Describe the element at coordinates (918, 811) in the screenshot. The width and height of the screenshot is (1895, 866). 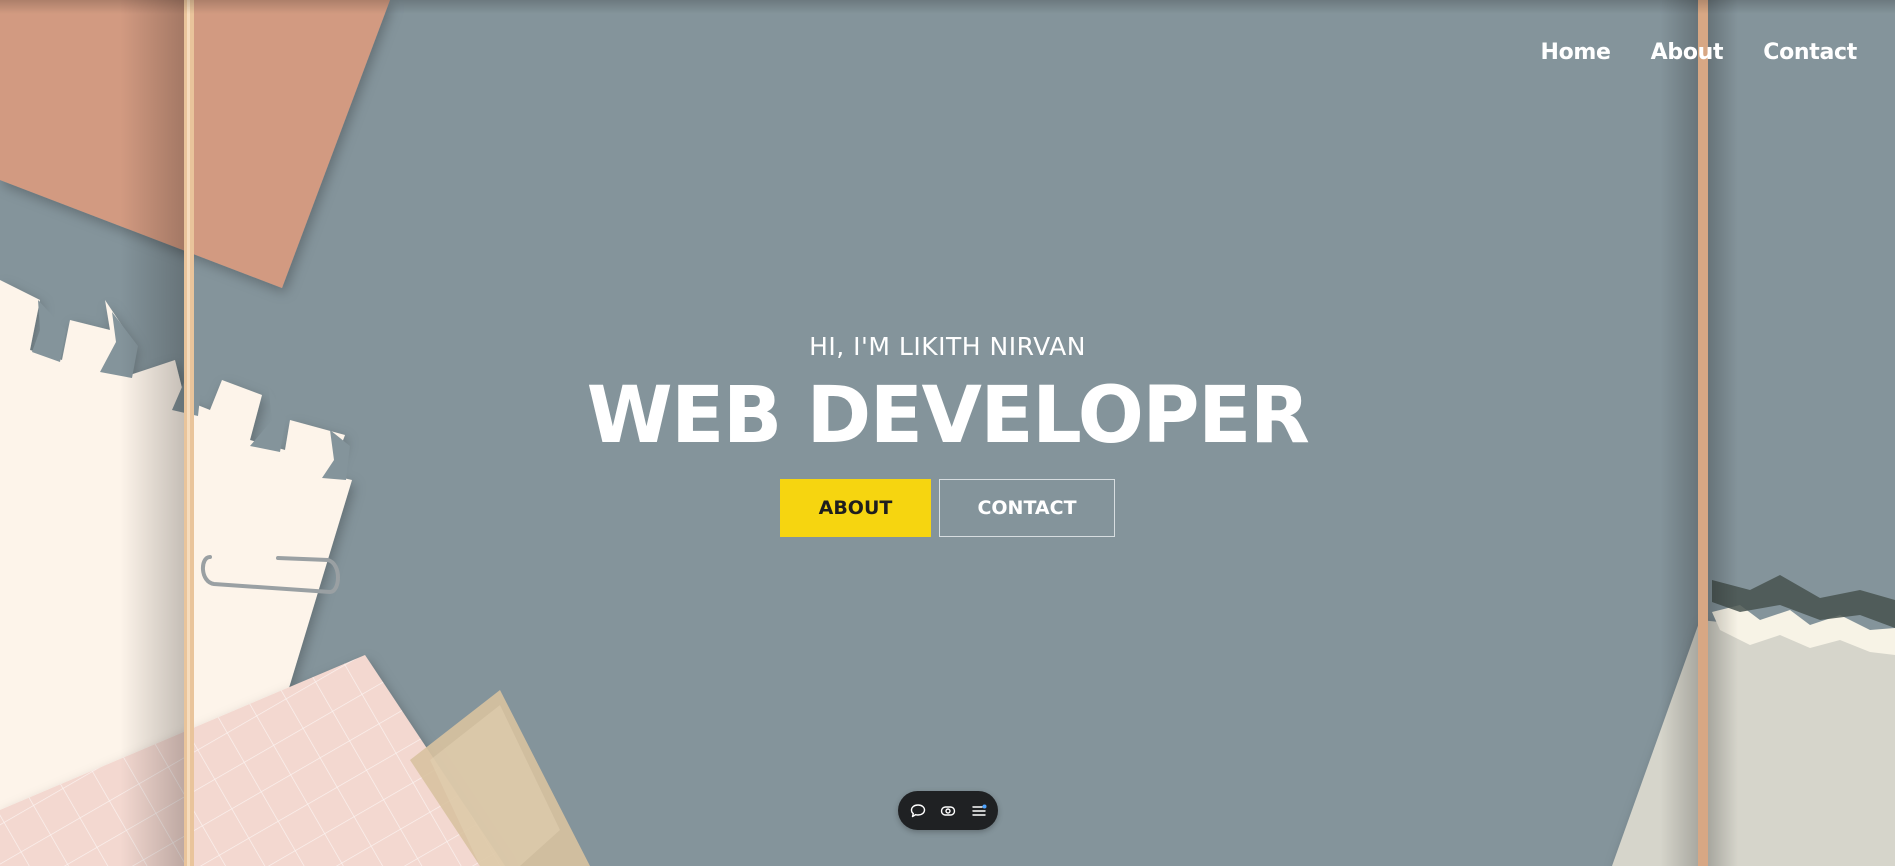
I see `chat-icon` at that location.